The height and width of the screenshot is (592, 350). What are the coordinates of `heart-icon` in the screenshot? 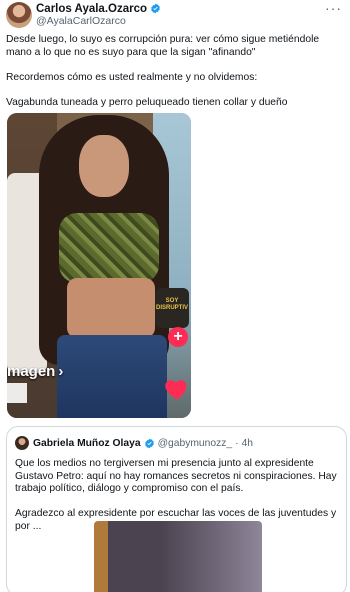 It's located at (177, 389).